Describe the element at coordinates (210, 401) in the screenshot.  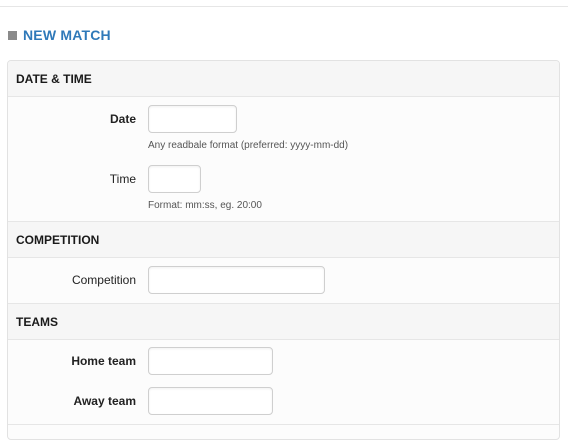
I see `away-team-input` at that location.